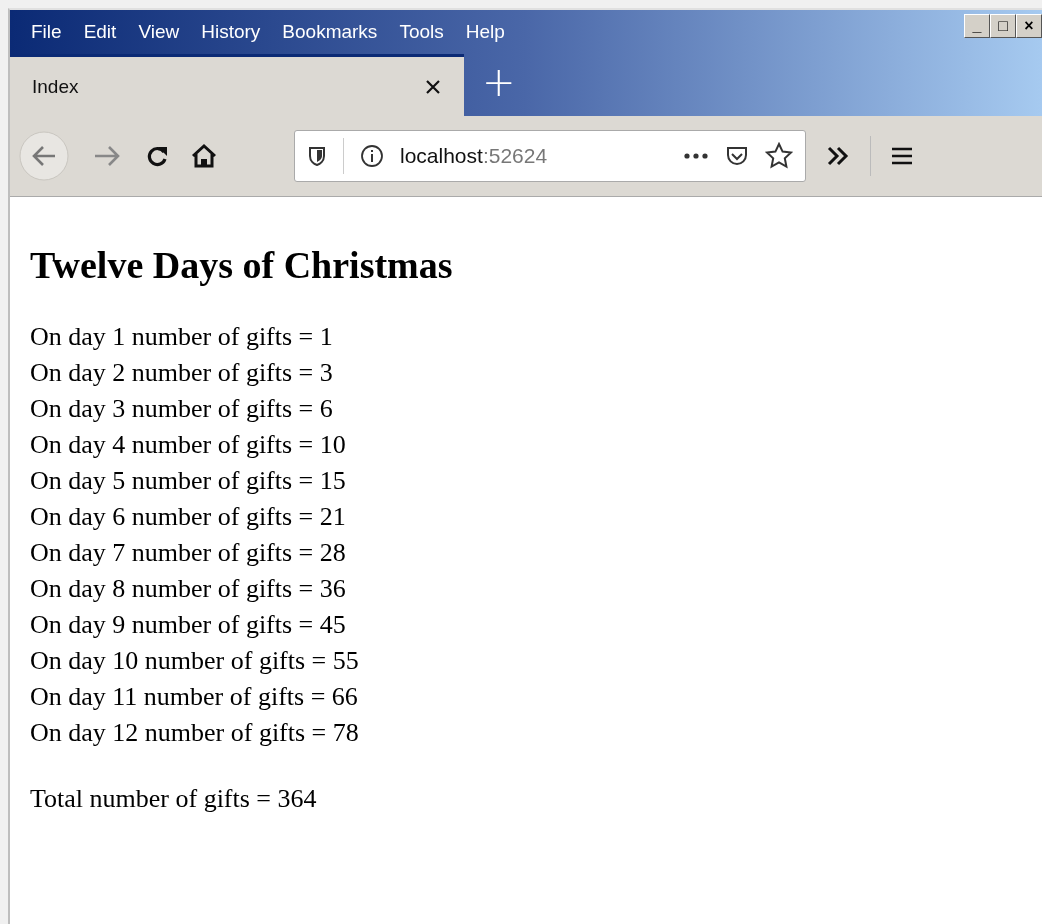 The image size is (1042, 924). Describe the element at coordinates (1029, 26) in the screenshot. I see `window-control-button: ×` at that location.